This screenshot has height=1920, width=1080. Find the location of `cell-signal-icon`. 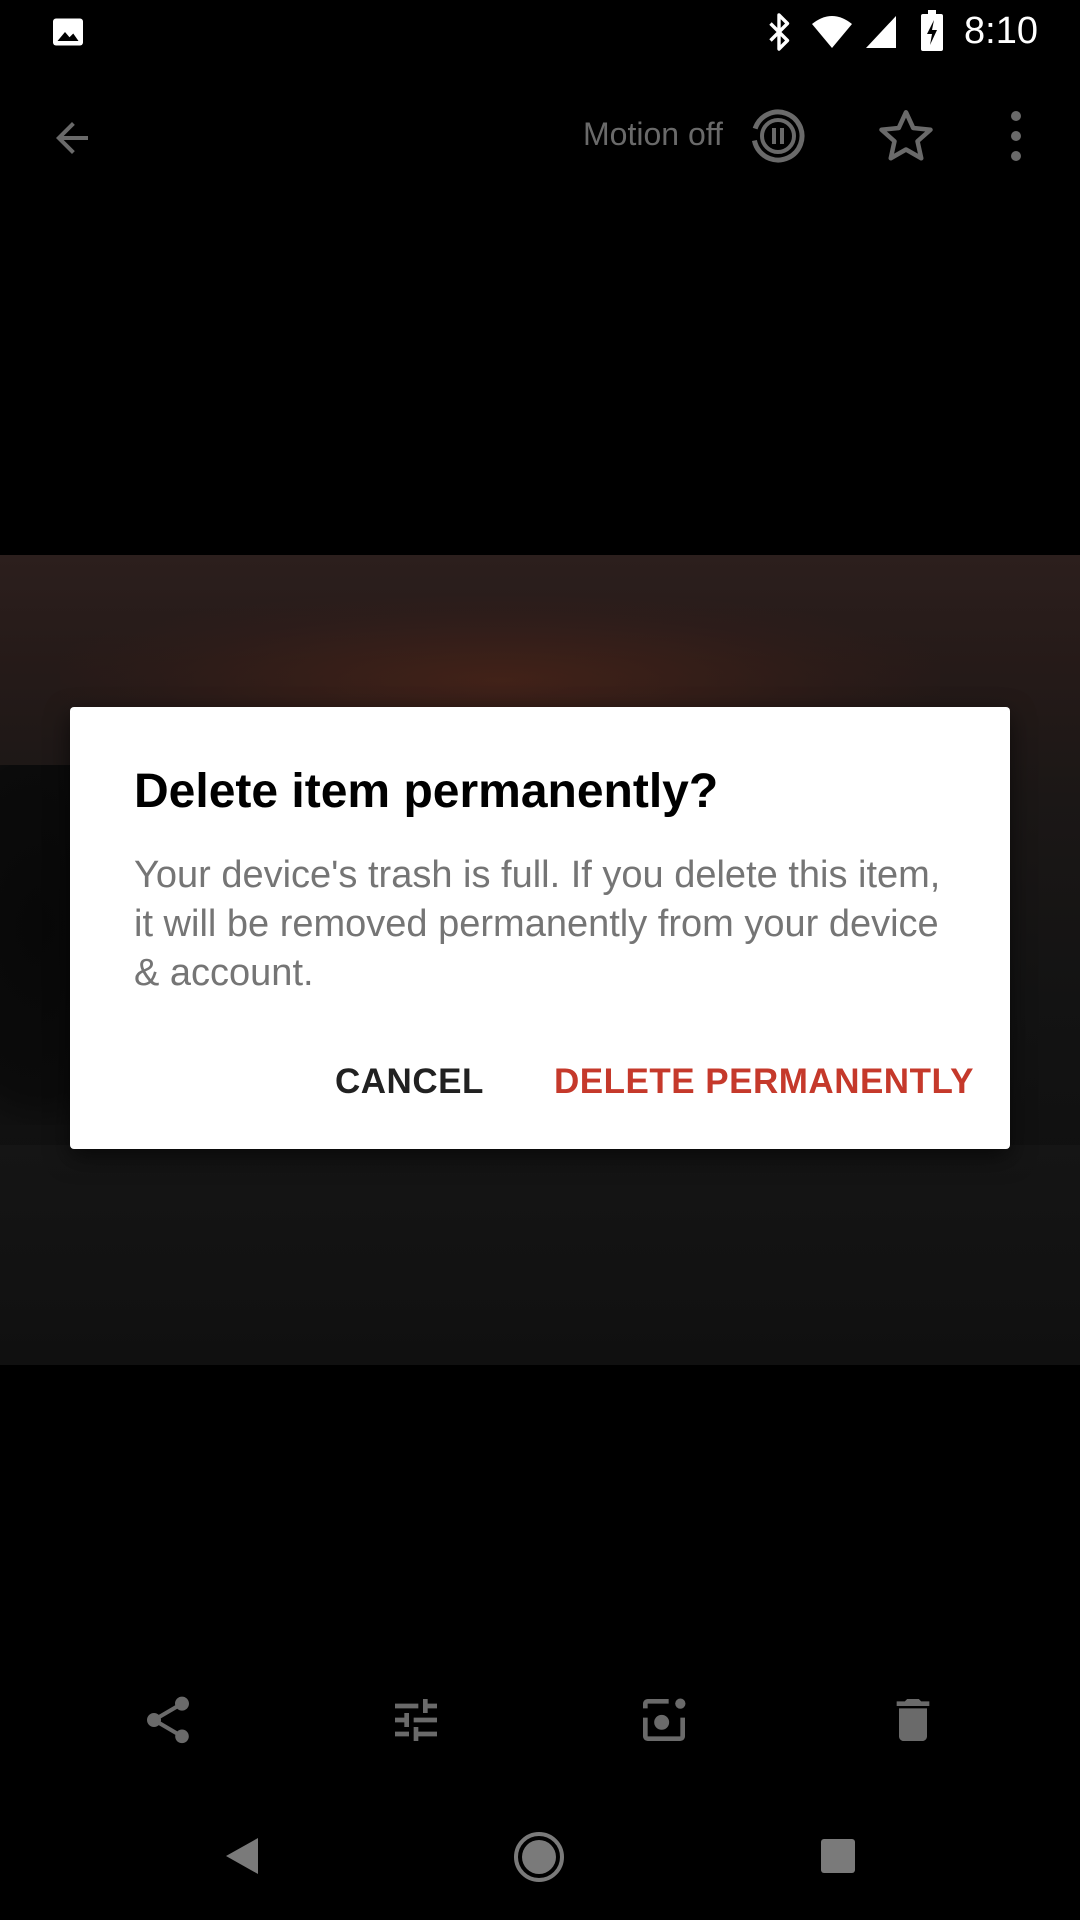

cell-signal-icon is located at coordinates (881, 32).